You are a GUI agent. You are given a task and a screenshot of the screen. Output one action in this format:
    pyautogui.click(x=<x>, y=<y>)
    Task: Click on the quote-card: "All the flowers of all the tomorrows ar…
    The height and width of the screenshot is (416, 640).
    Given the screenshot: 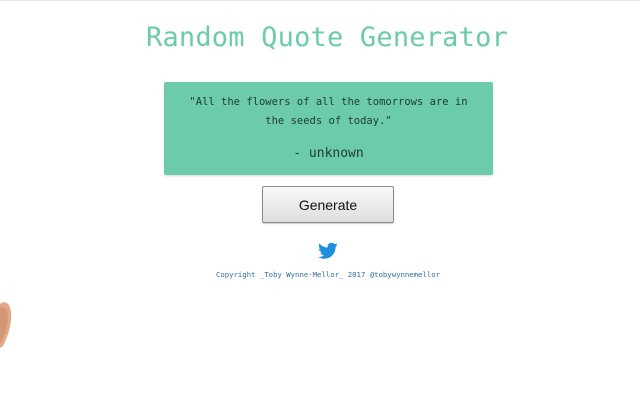 What is the action you would take?
    pyautogui.click(x=328, y=128)
    